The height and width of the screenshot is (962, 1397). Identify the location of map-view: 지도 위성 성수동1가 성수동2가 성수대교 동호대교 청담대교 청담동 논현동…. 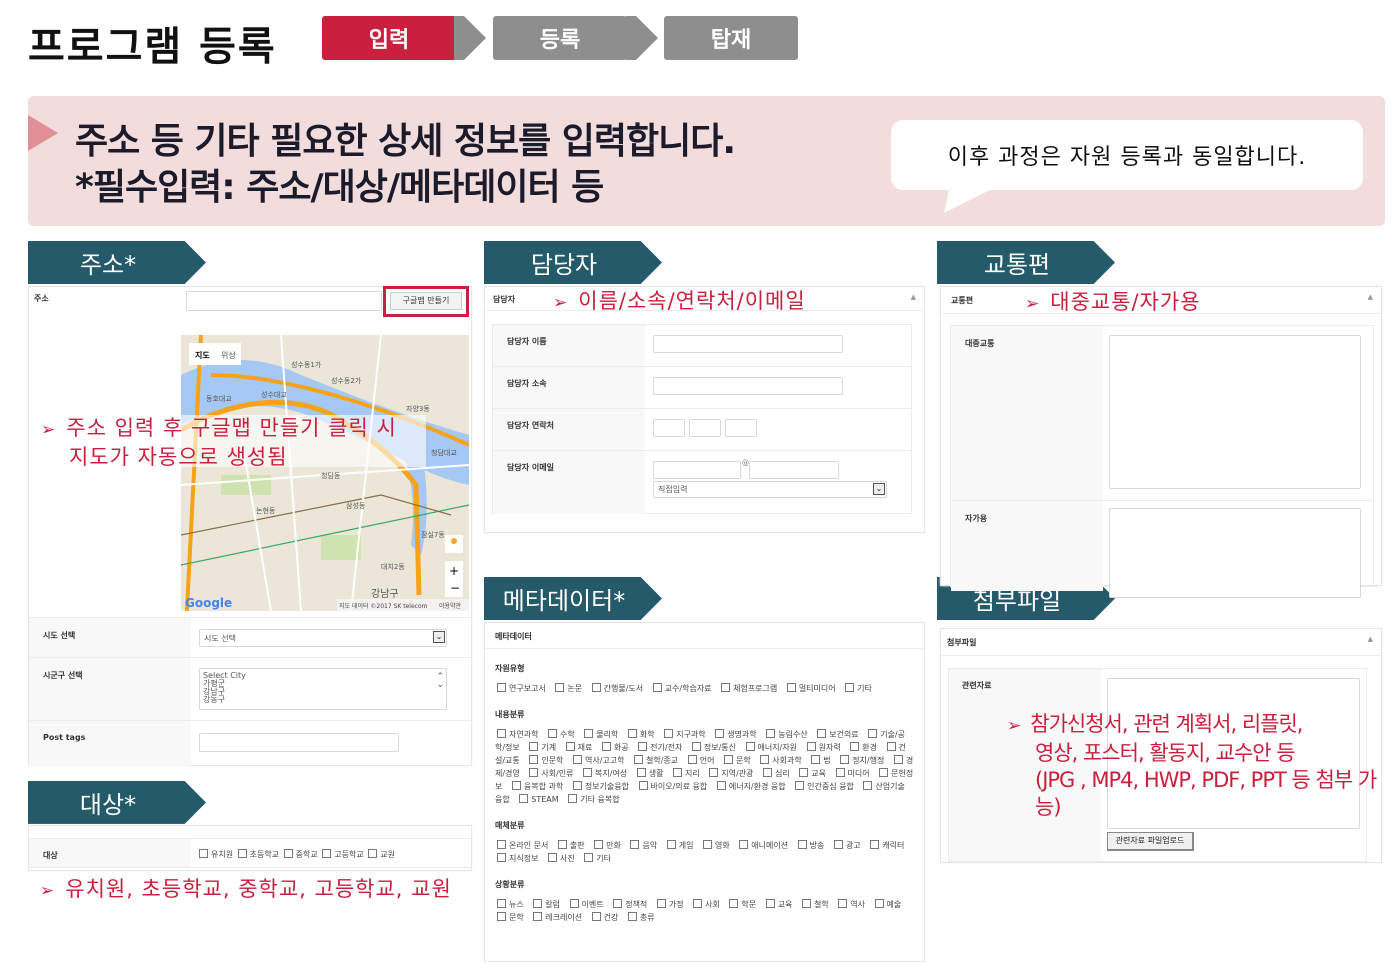
(325, 473).